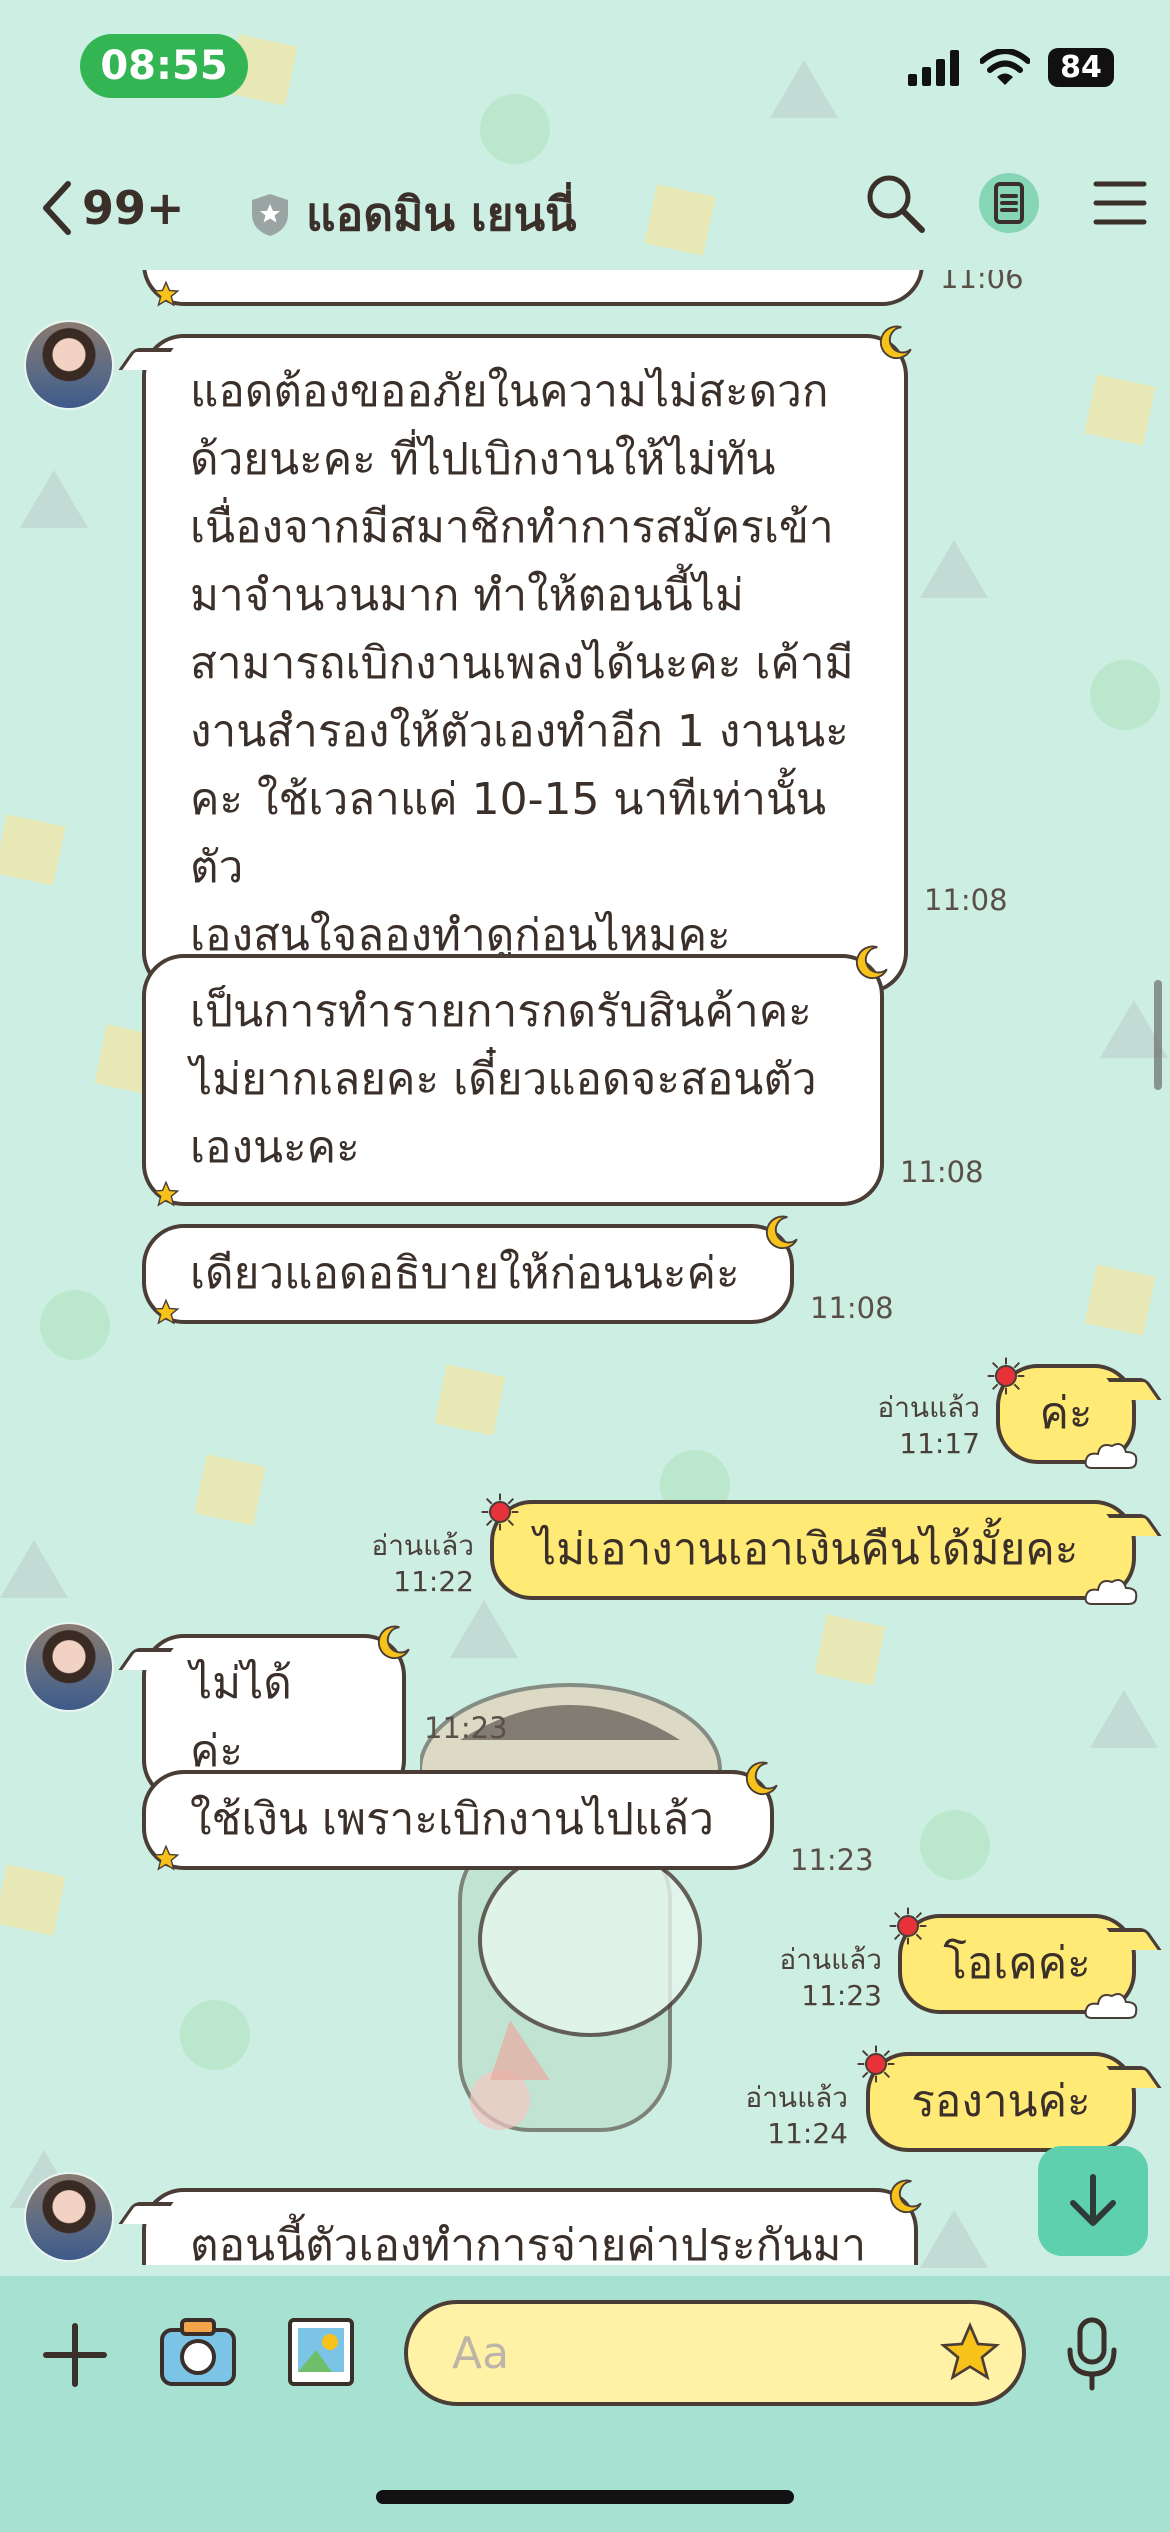  I want to click on image-icon, so click(321, 2352).